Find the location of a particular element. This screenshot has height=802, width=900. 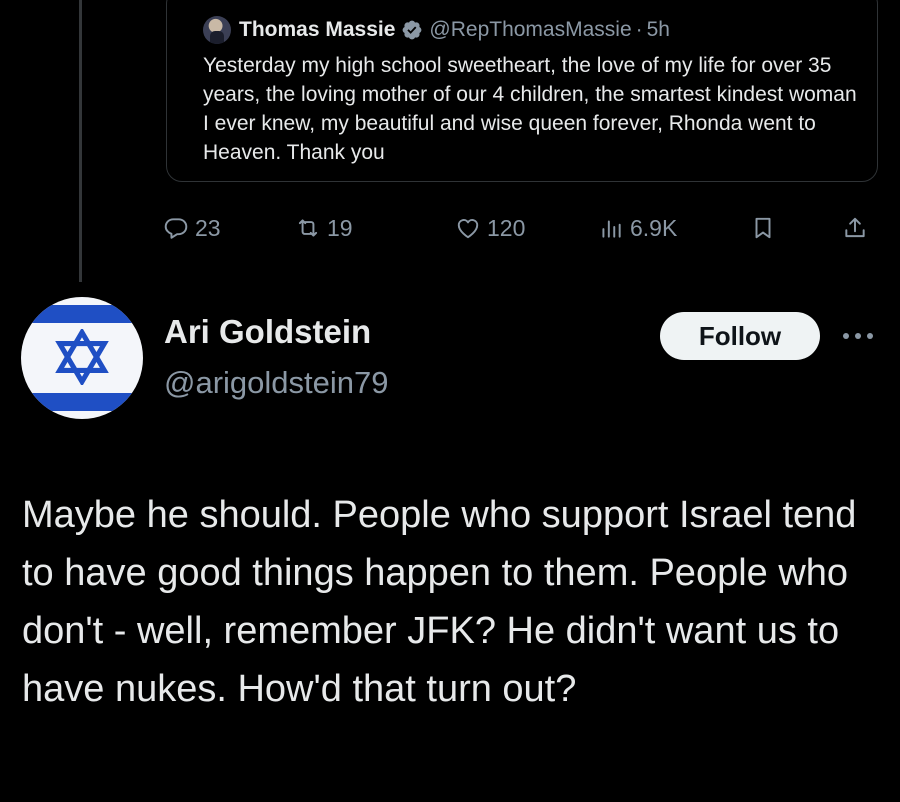

tweet-action-bar: 23 19 120 6.9K is located at coordinates (520, 228).